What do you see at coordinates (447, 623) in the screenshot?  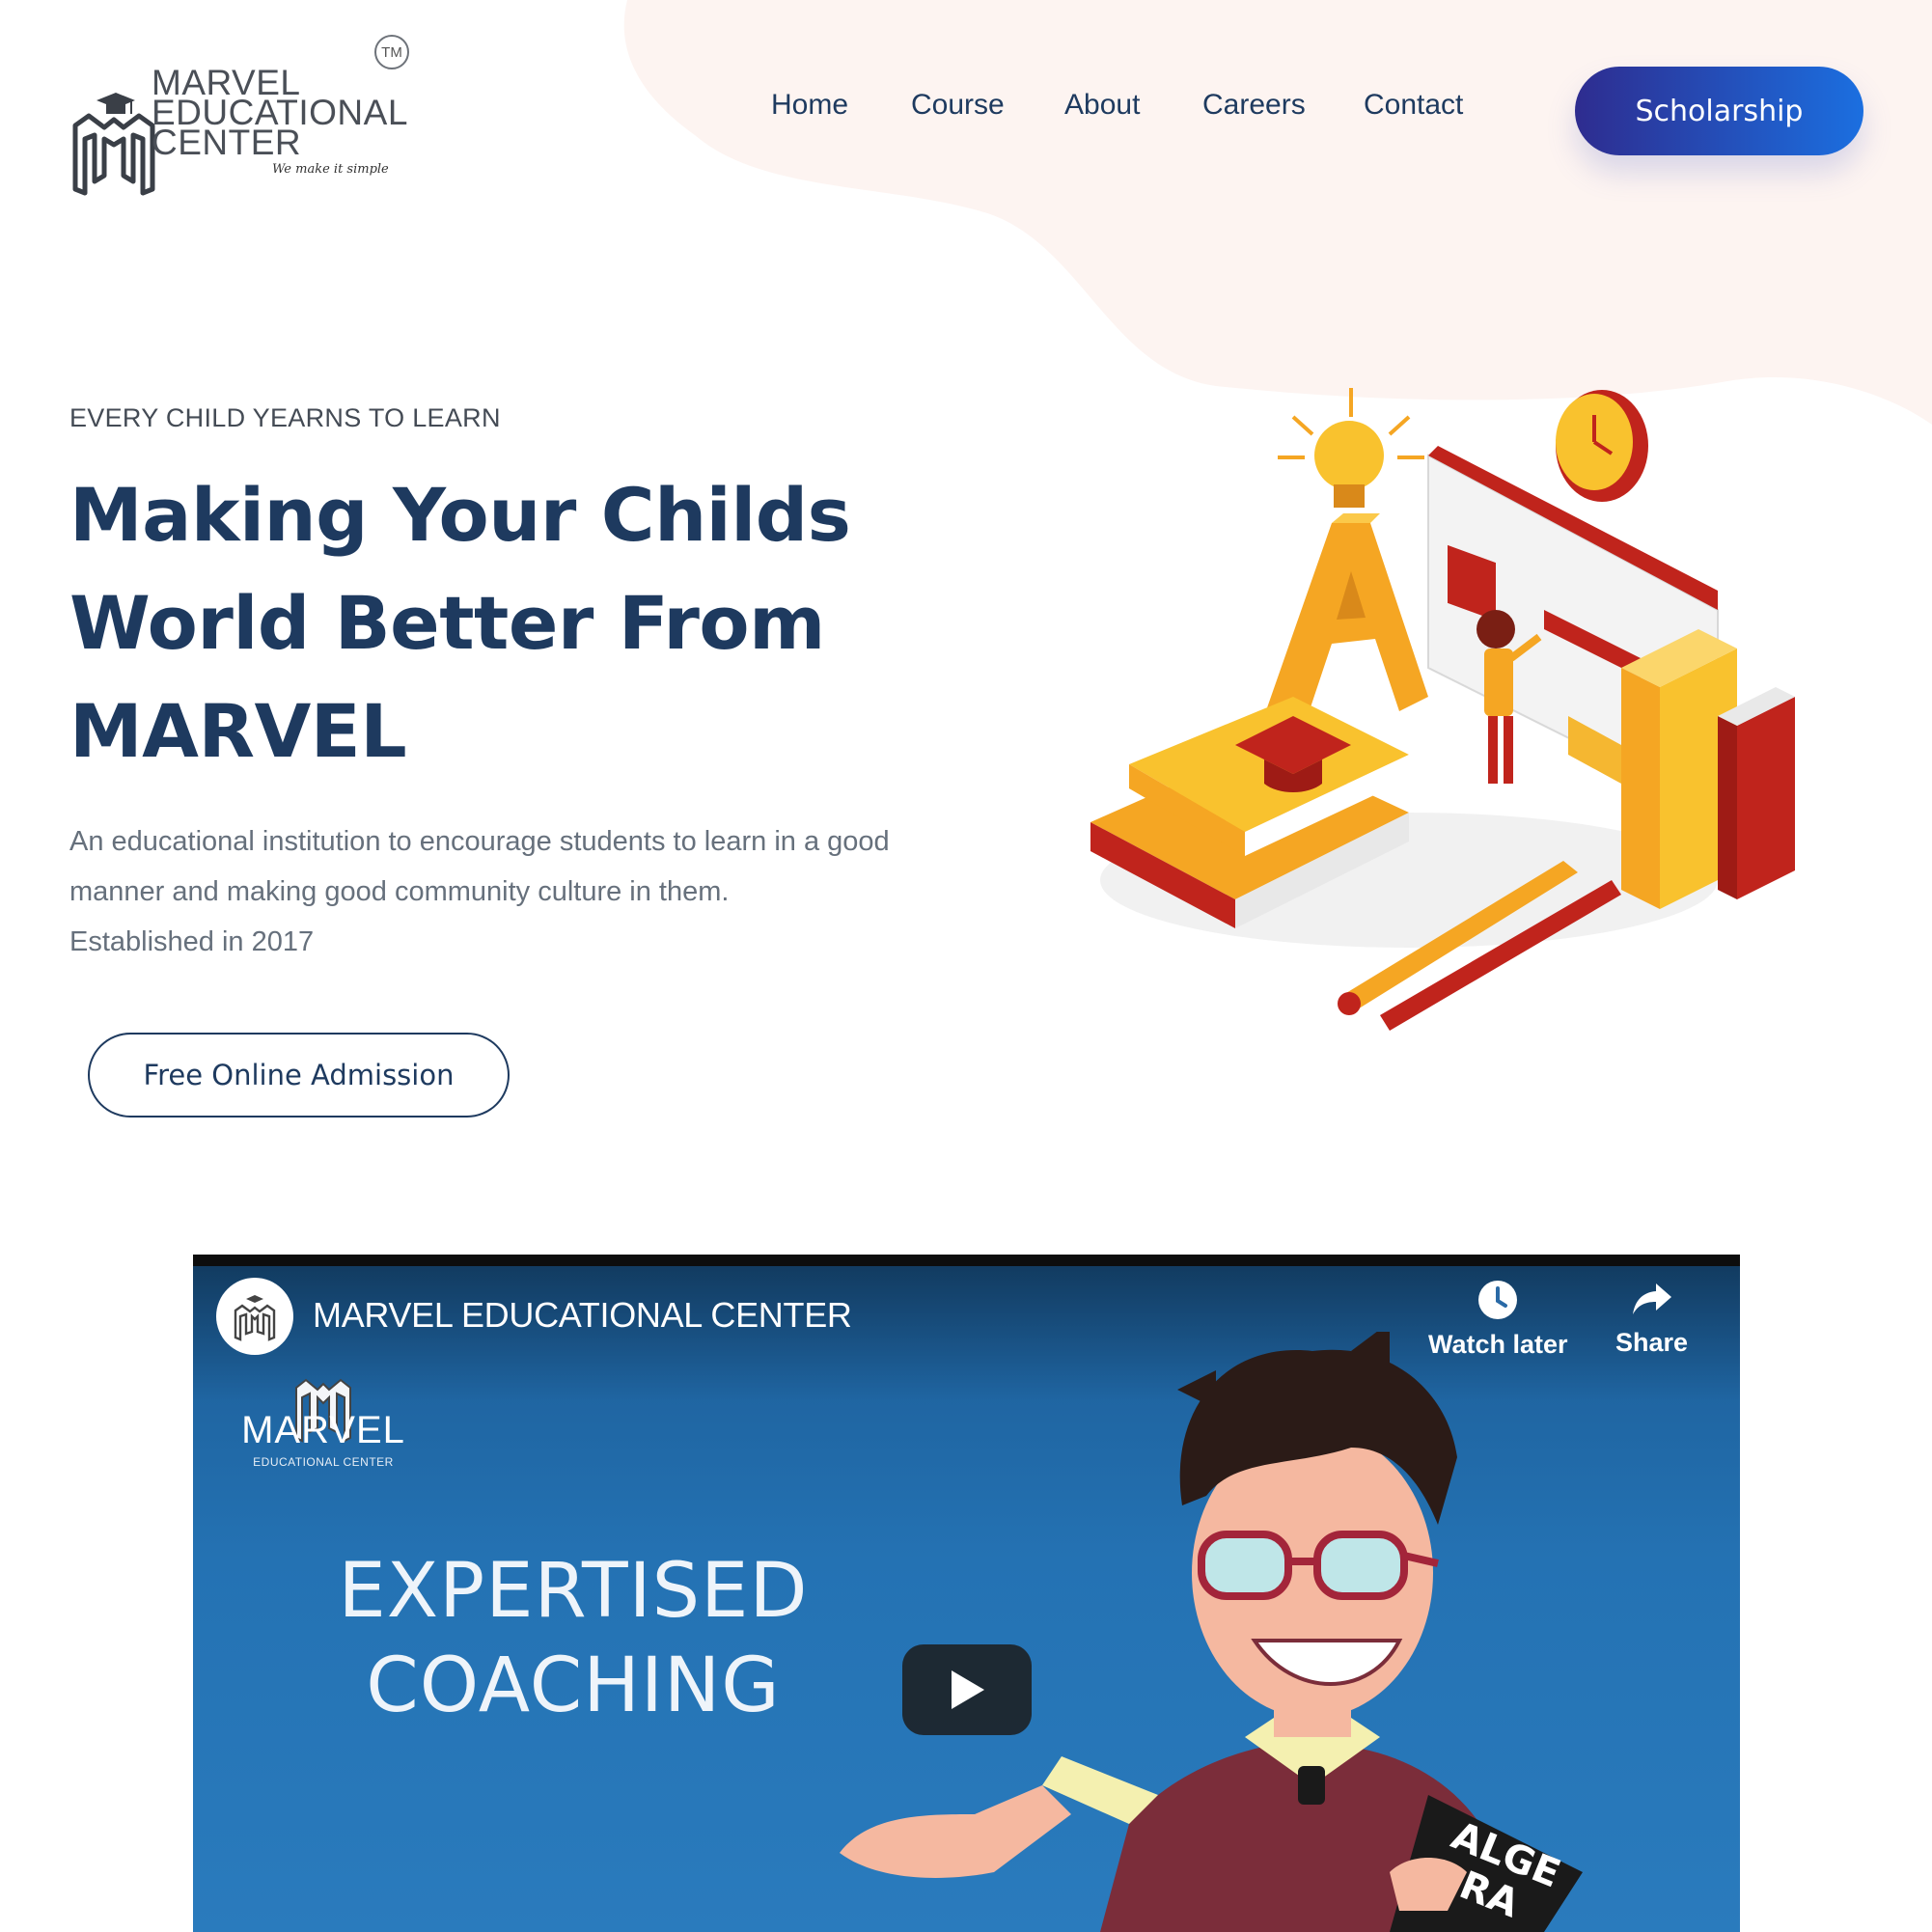 I see `hero-headline-line-2: World Better From` at bounding box center [447, 623].